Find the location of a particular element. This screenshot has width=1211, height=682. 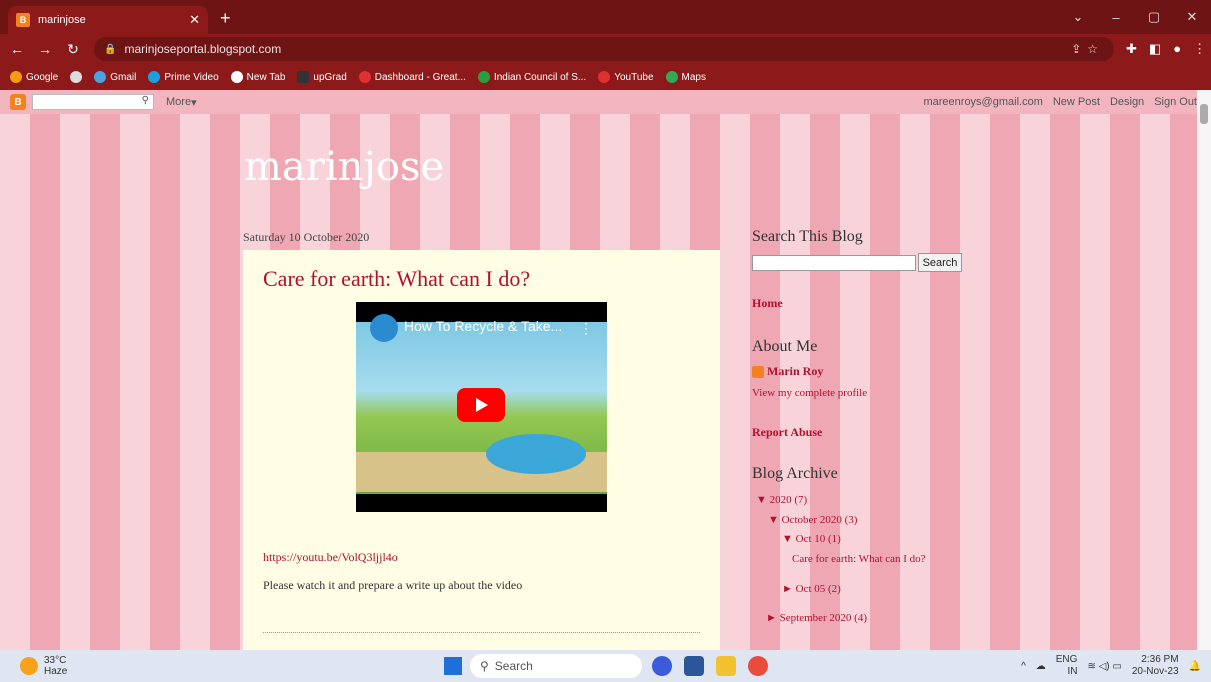

restore-button: ▢ is located at coordinates (1154, 17).